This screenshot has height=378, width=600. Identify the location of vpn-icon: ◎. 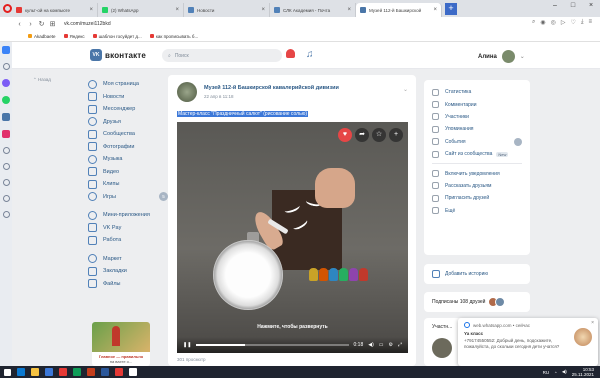
(553, 22).